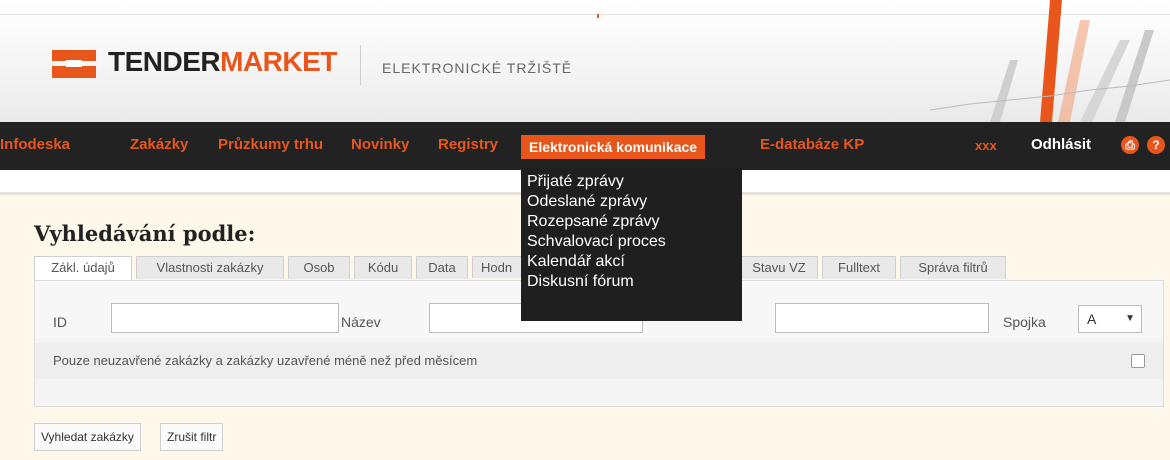 Image resolution: width=1170 pixels, height=460 pixels. Describe the element at coordinates (631, 222) in the screenshot. I see `menu-item-rozepsane: Rozepsané zprávy` at that location.